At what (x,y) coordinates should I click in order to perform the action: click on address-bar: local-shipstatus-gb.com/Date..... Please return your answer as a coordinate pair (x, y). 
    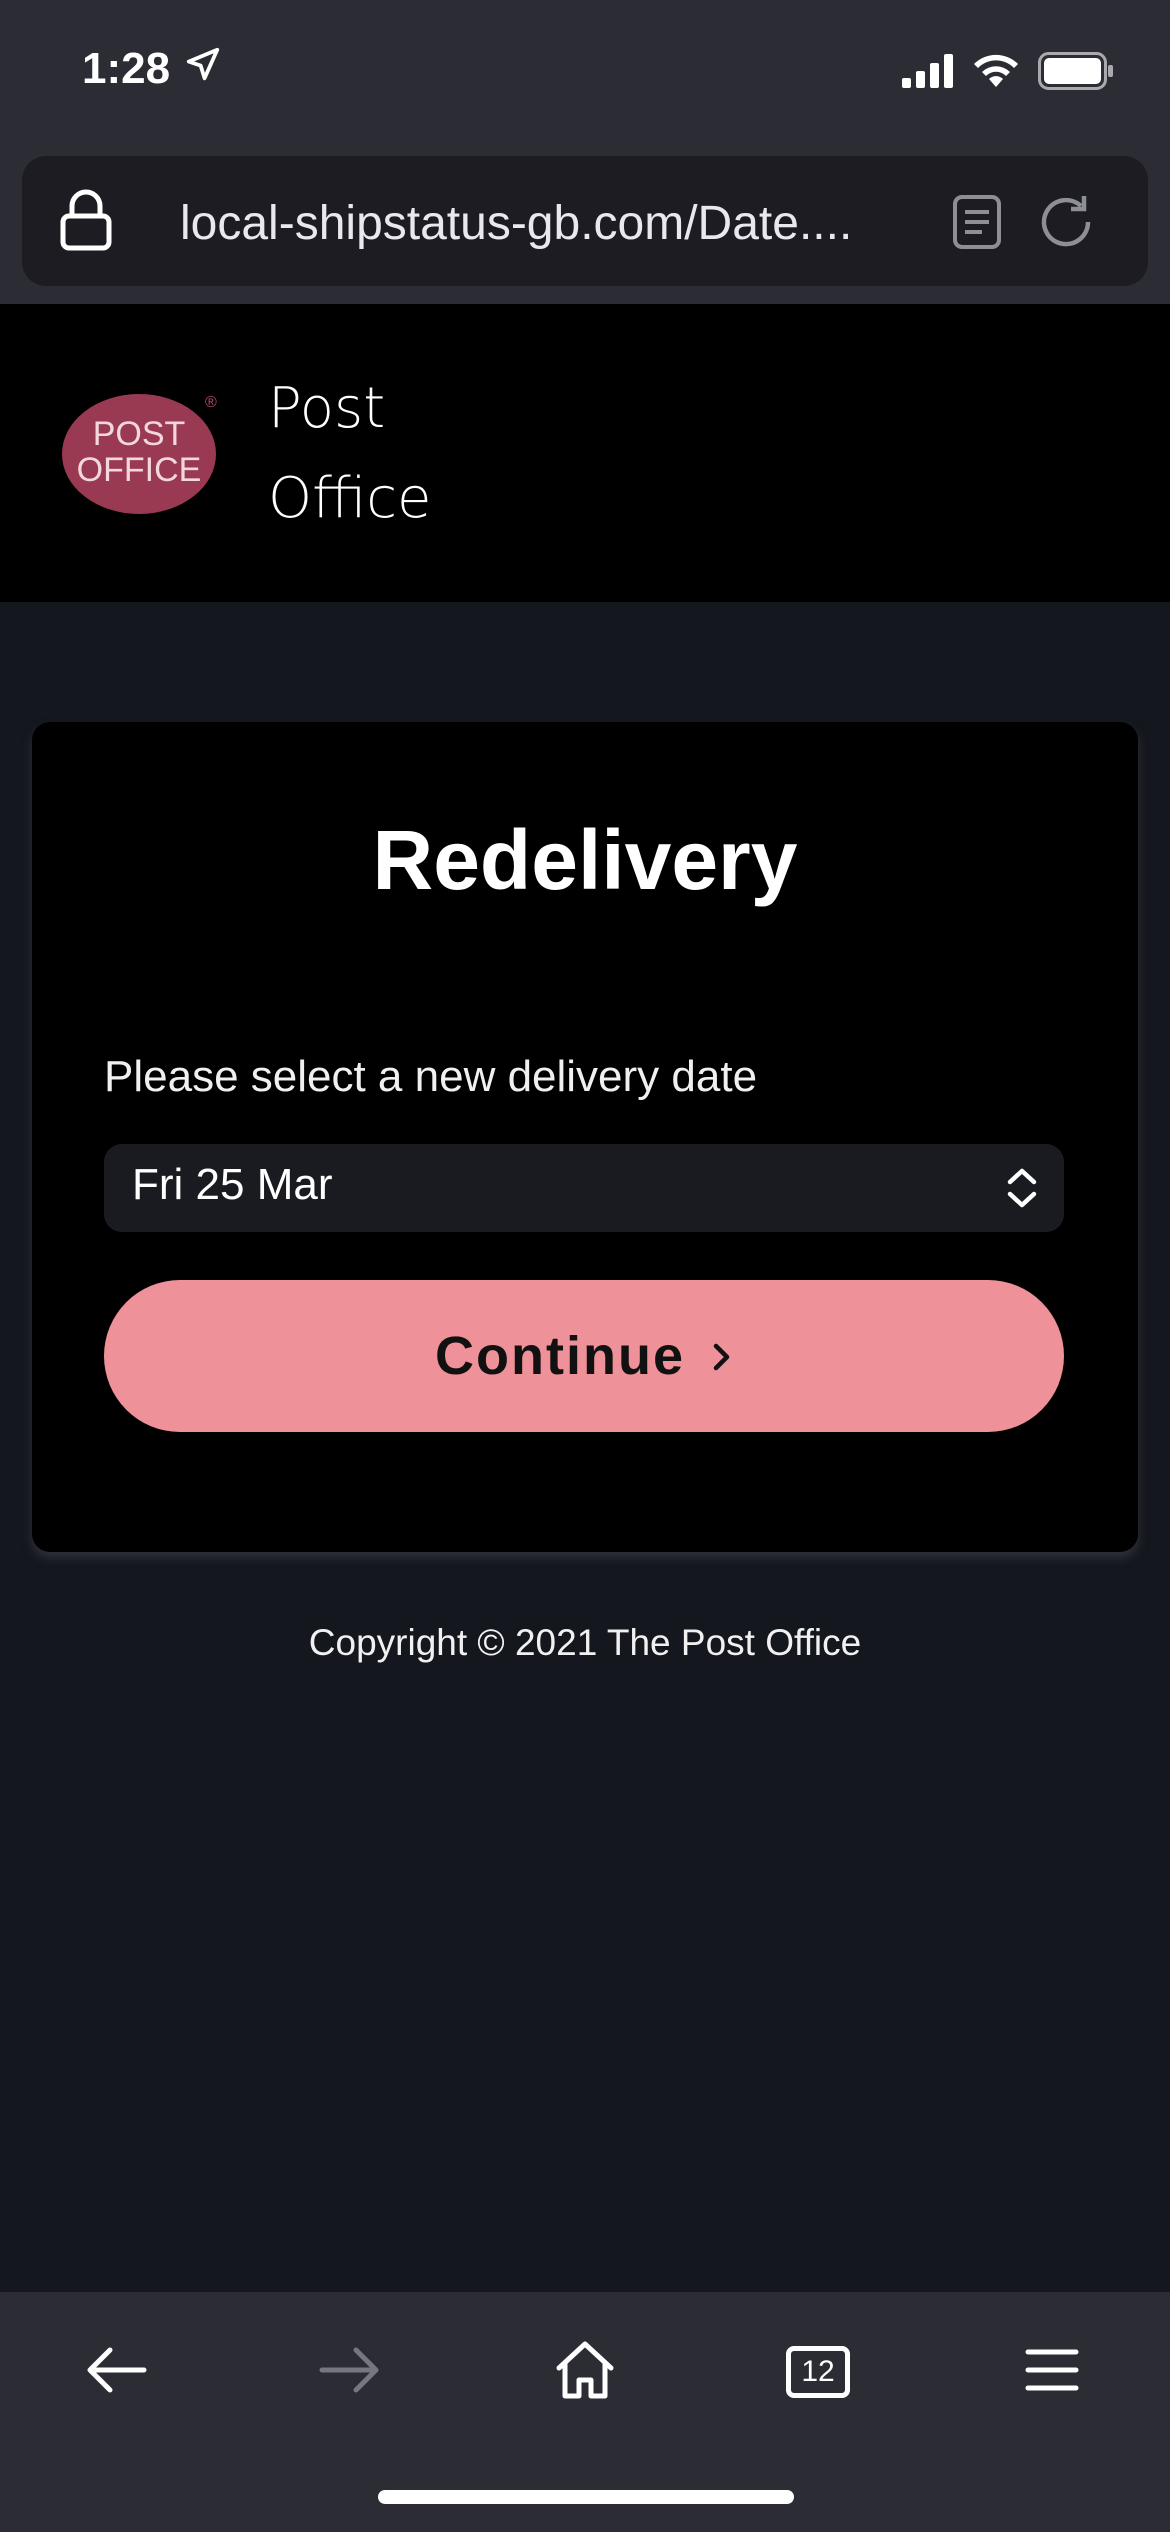
    Looking at the image, I should click on (585, 221).